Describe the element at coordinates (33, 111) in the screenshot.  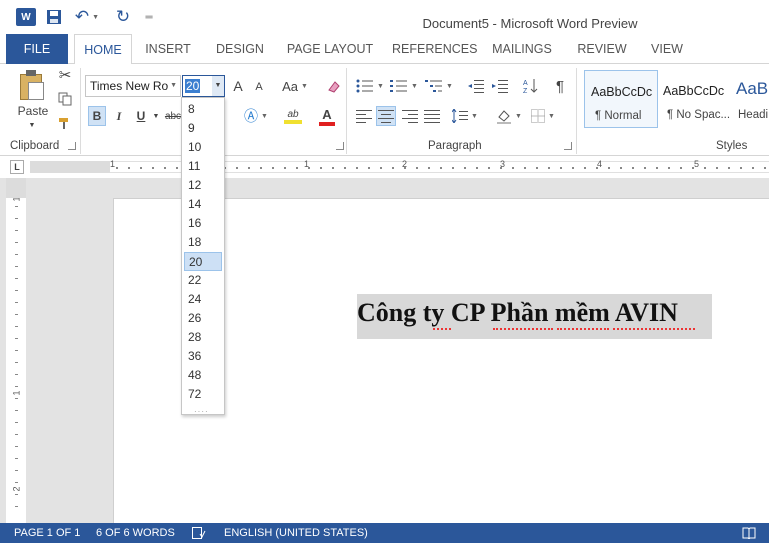
I see `paste-button: Paste` at that location.